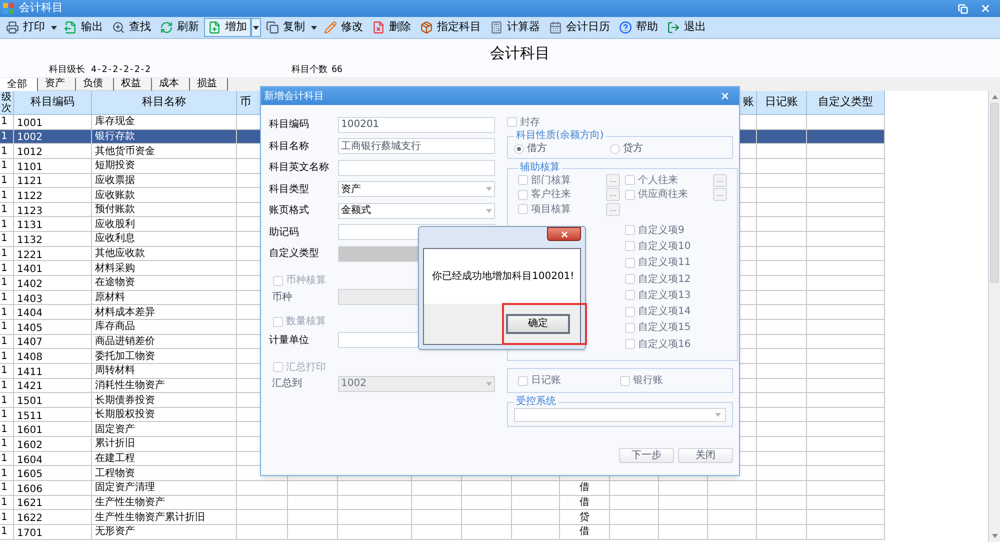 This screenshot has width=1000, height=542. Describe the element at coordinates (551, 181) in the screenshot. I see `checkbox-label: 部门核算` at that location.